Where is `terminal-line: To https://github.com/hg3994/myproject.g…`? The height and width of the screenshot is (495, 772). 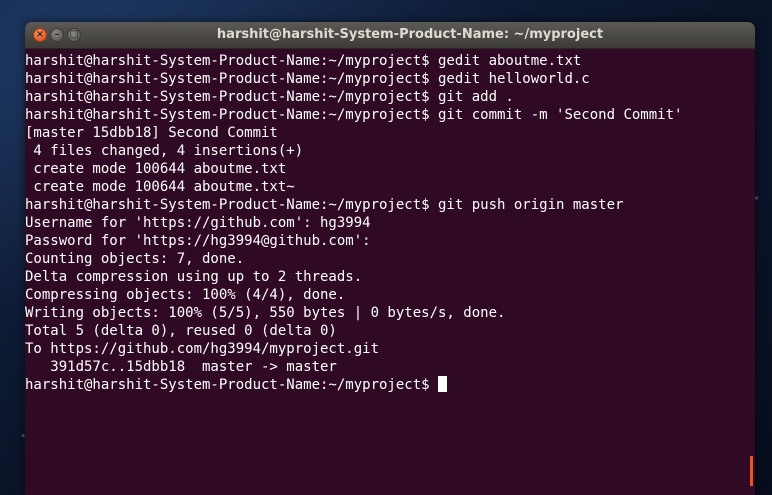
terminal-line: To https://github.com/hg3994/myproject.g… is located at coordinates (202, 349).